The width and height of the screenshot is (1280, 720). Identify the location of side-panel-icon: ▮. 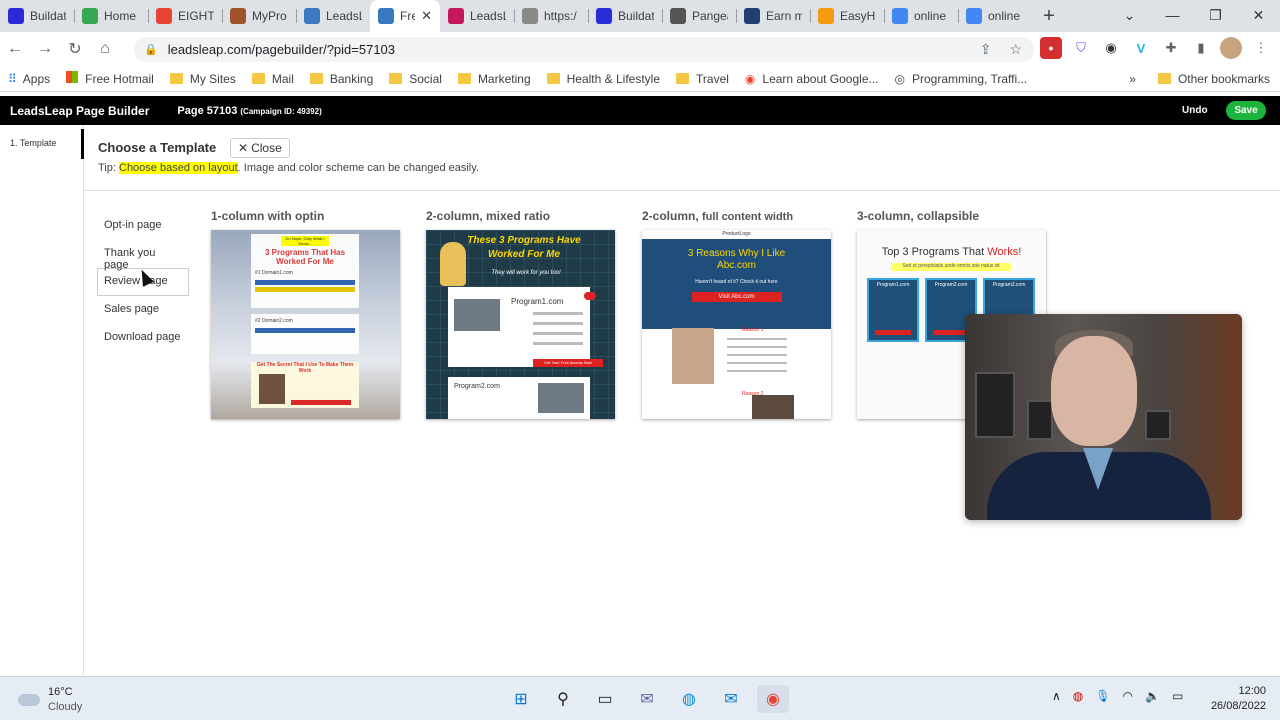
(1201, 48).